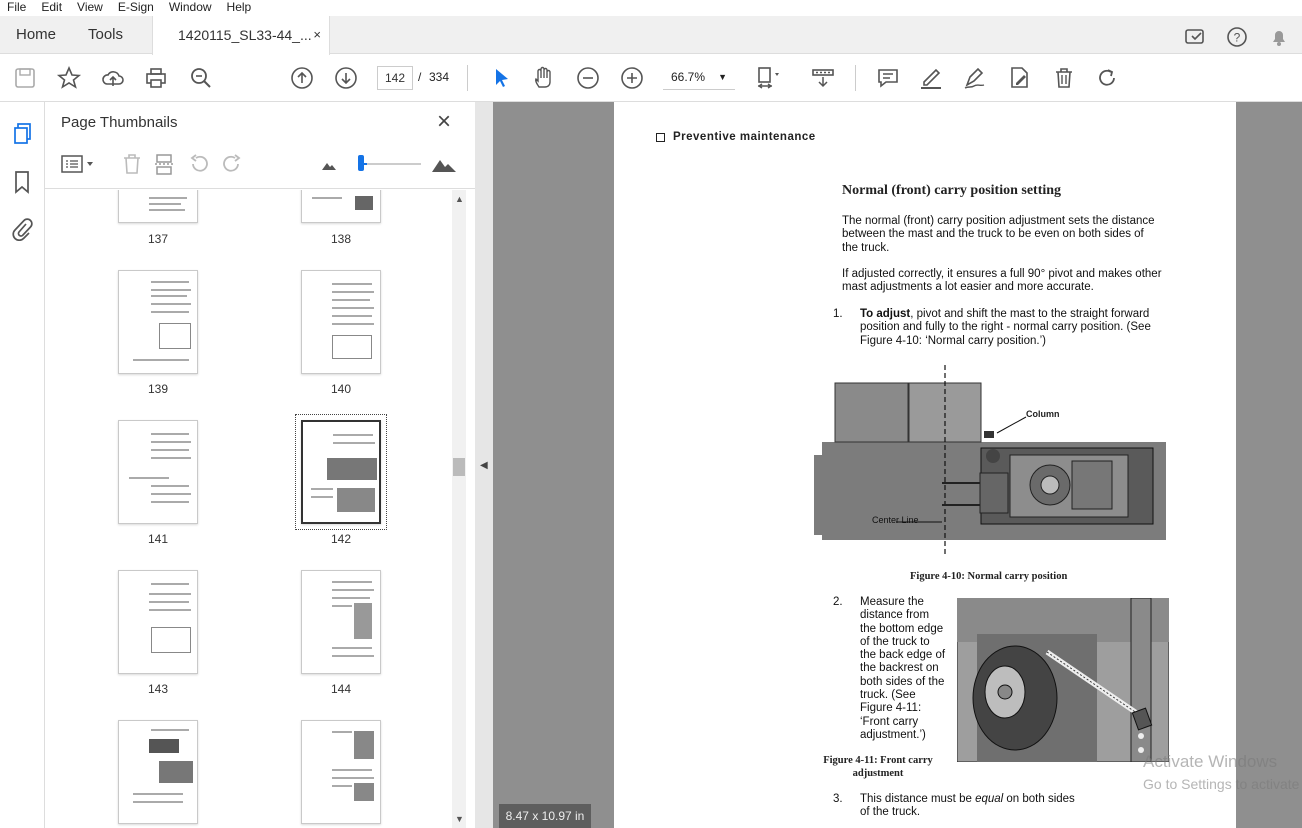  I want to click on scroll-mode-icon, so click(823, 78).